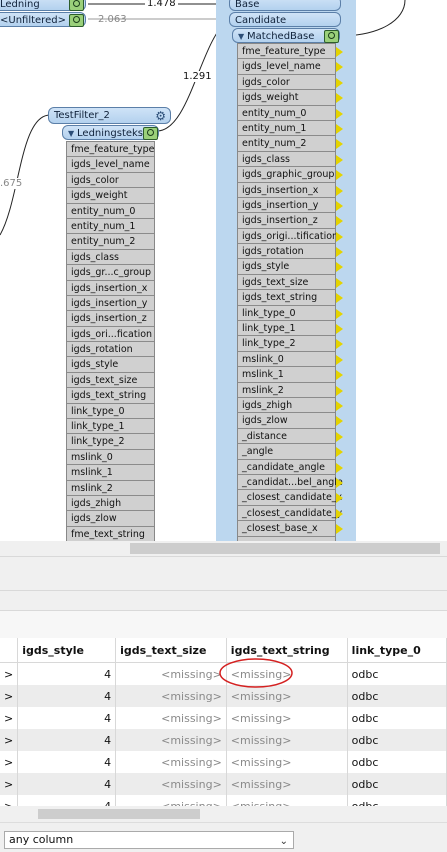  I want to click on candidate-input-port: Candidate, so click(285, 19).